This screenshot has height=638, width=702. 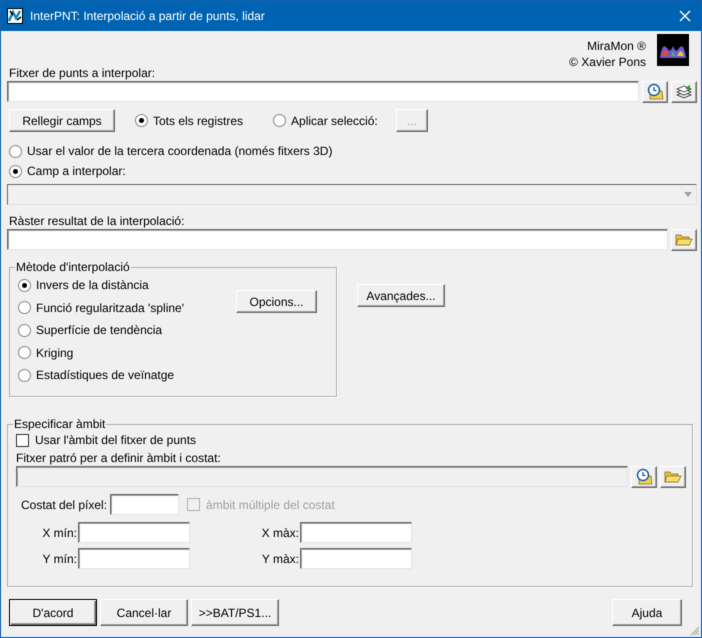 I want to click on dialog-button: Cancel·lar, so click(x=144, y=612).